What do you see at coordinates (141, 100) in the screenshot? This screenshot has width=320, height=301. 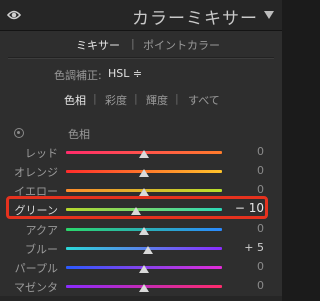 I see `hsl-tabs: 色相 | 彩度 | 輝度 | すべて` at bounding box center [141, 100].